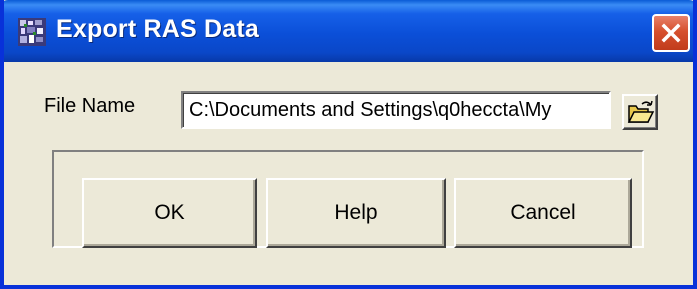  Describe the element at coordinates (90, 106) in the screenshot. I see `file-name-label: File Name` at that location.